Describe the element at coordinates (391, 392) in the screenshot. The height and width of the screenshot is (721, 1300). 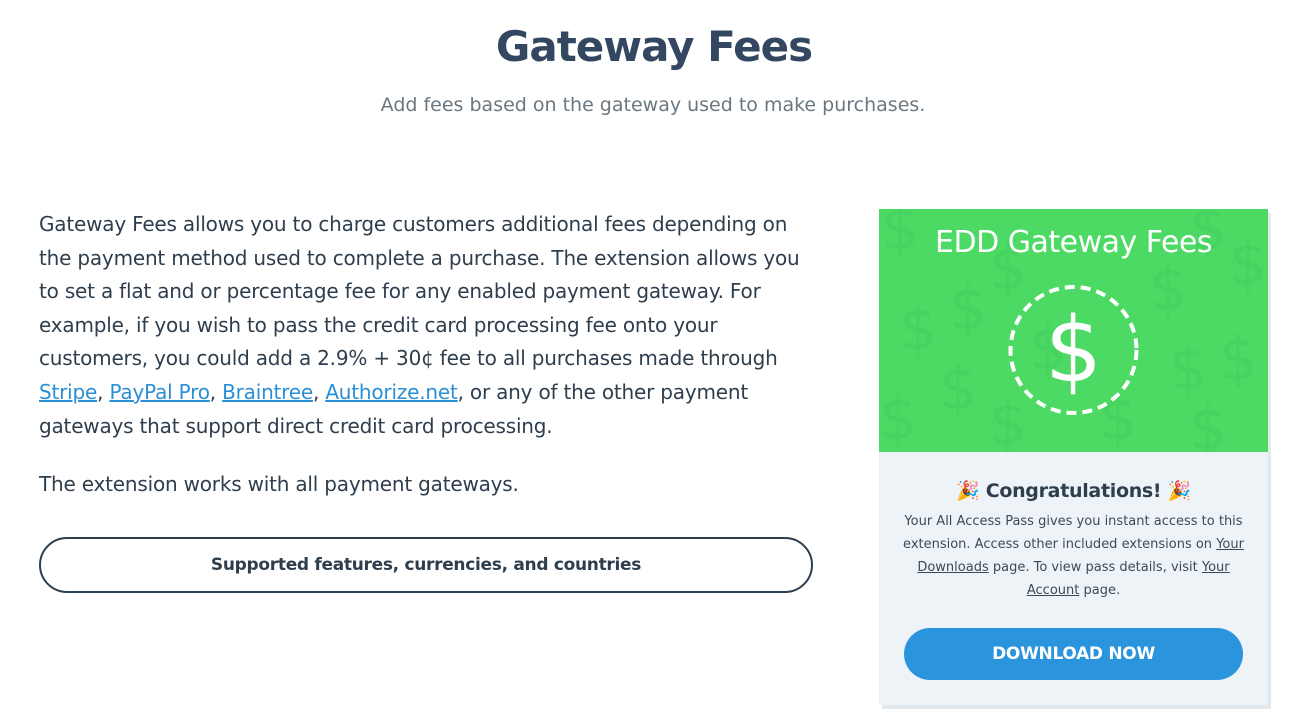
I see `authorize-net-link: Authorize.net` at that location.